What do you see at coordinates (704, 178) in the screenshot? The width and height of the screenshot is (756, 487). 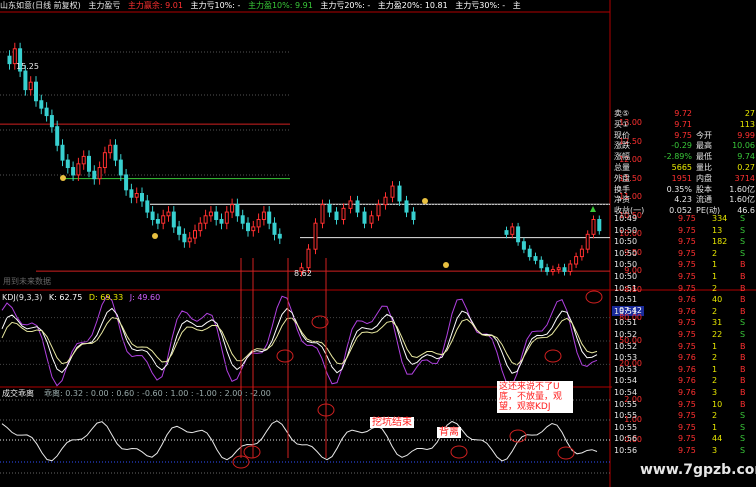 I see `quote-label: 内盘` at bounding box center [704, 178].